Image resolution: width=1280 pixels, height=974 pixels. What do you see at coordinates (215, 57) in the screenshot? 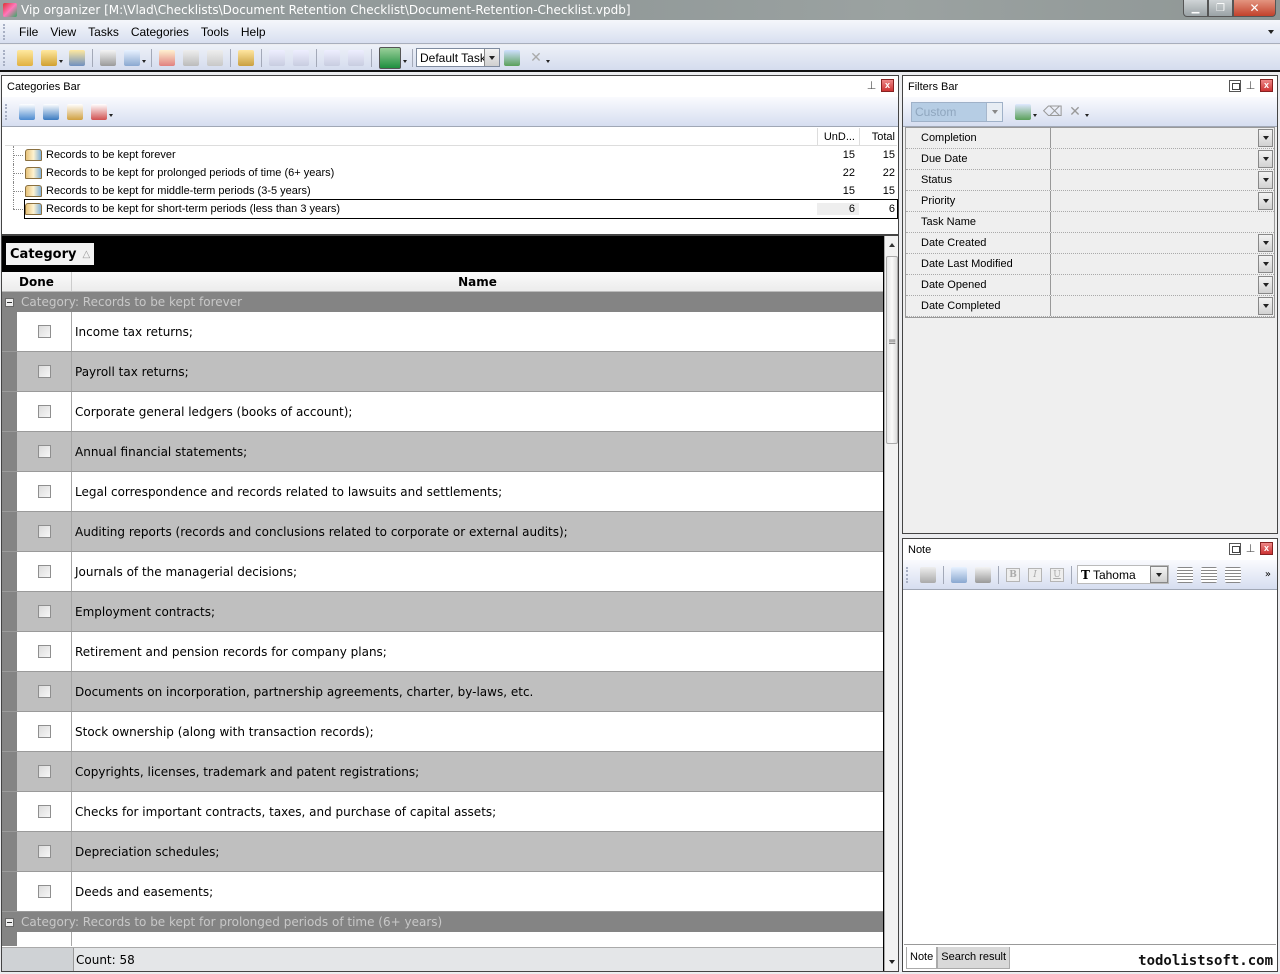
I see `properties-icon` at bounding box center [215, 57].